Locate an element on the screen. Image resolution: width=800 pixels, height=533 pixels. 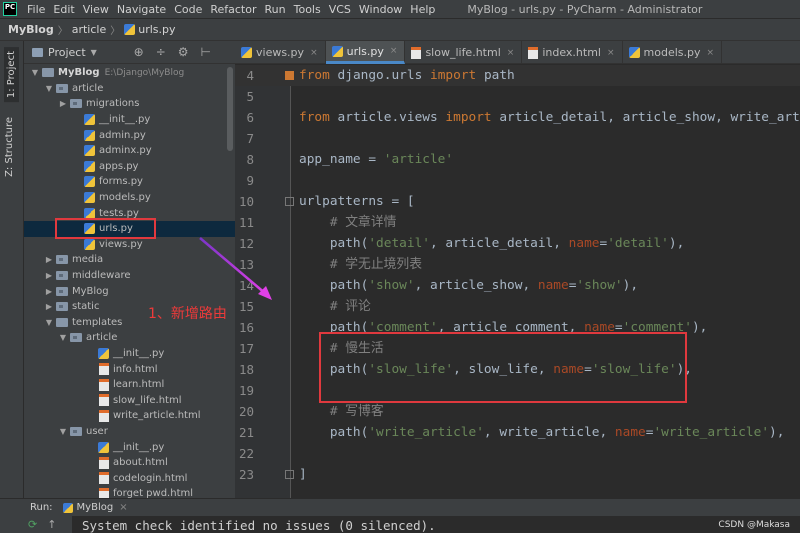
tab-models-py: models.py × is located at coordinates (673, 52).